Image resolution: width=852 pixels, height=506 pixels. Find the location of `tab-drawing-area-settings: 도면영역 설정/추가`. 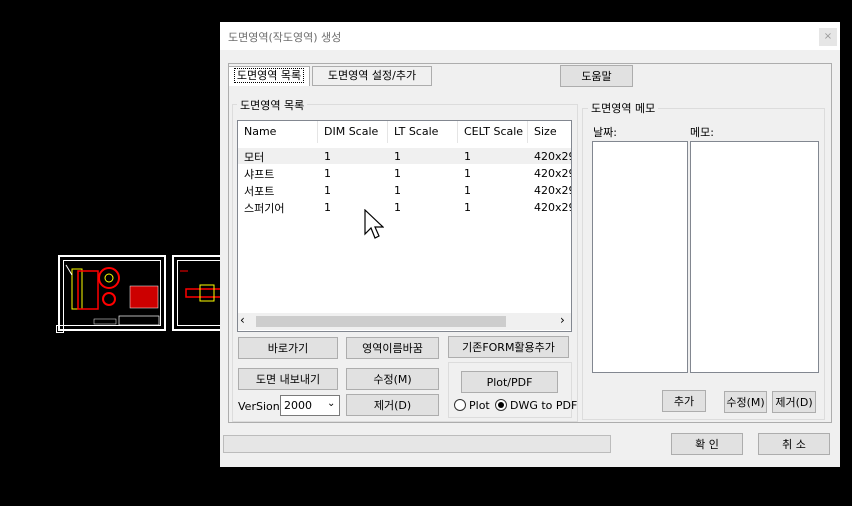

tab-drawing-area-settings: 도면영역 설정/추가 is located at coordinates (372, 76).